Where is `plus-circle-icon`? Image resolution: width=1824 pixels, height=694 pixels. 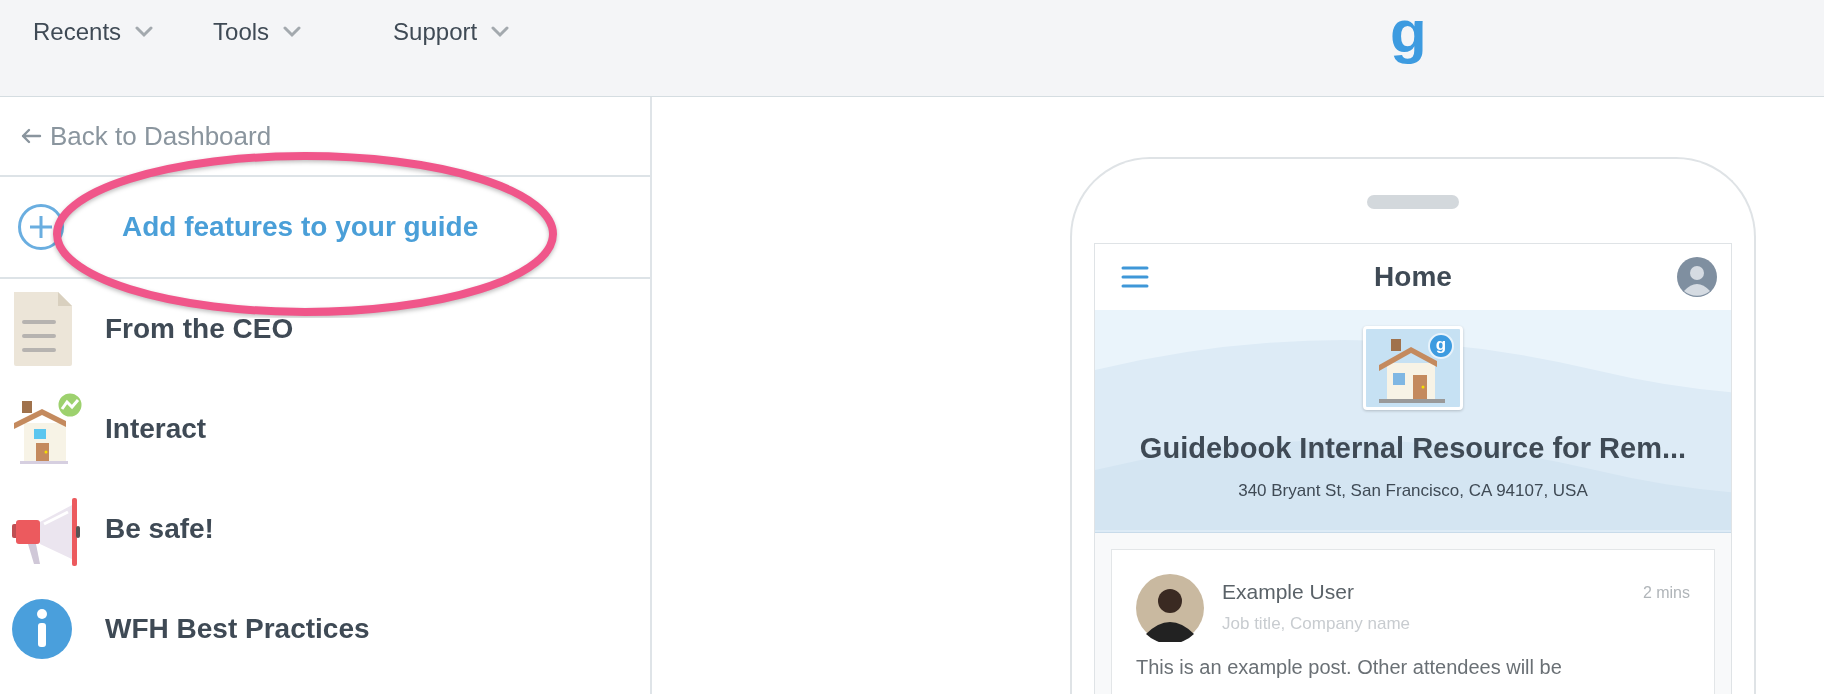
plus-circle-icon is located at coordinates (41, 227).